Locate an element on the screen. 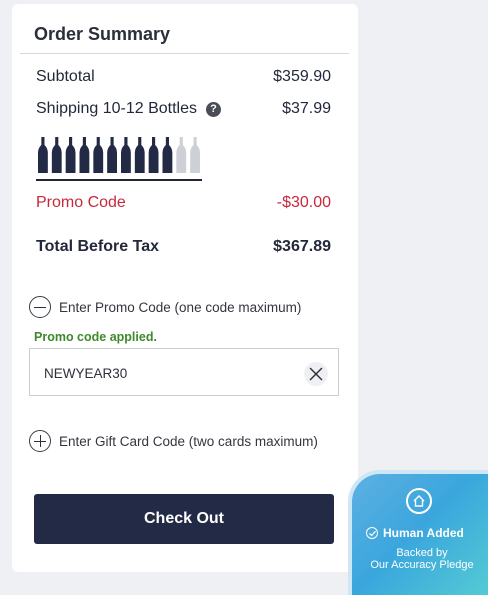 The width and height of the screenshot is (488, 595). divider is located at coordinates (184, 53).